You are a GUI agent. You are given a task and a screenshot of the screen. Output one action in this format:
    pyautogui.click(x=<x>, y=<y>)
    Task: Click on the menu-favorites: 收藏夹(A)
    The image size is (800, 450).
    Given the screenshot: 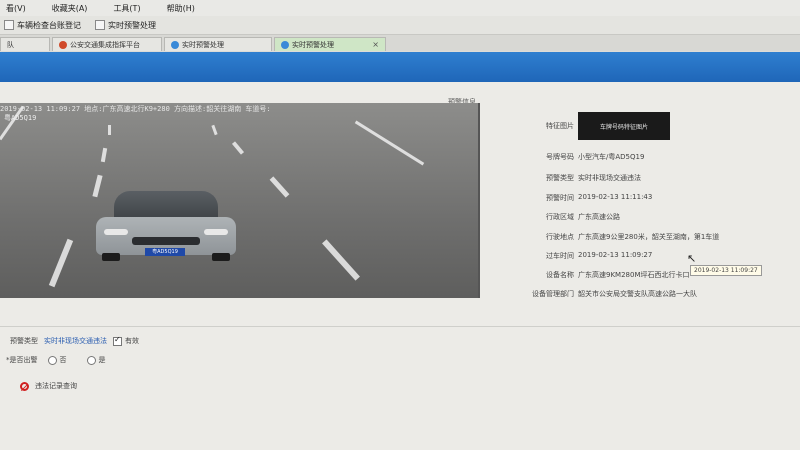 What is the action you would take?
    pyautogui.click(x=70, y=8)
    